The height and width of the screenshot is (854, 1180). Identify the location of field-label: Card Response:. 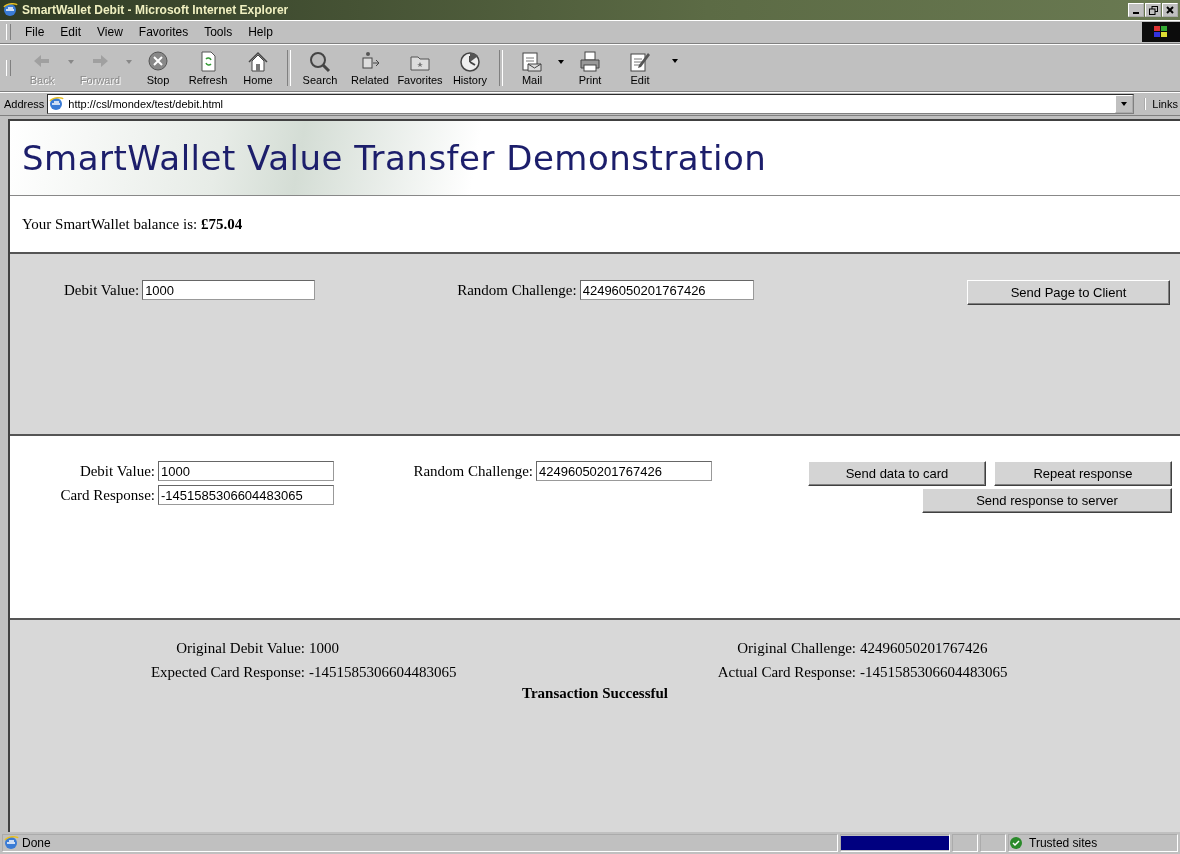
(107, 495).